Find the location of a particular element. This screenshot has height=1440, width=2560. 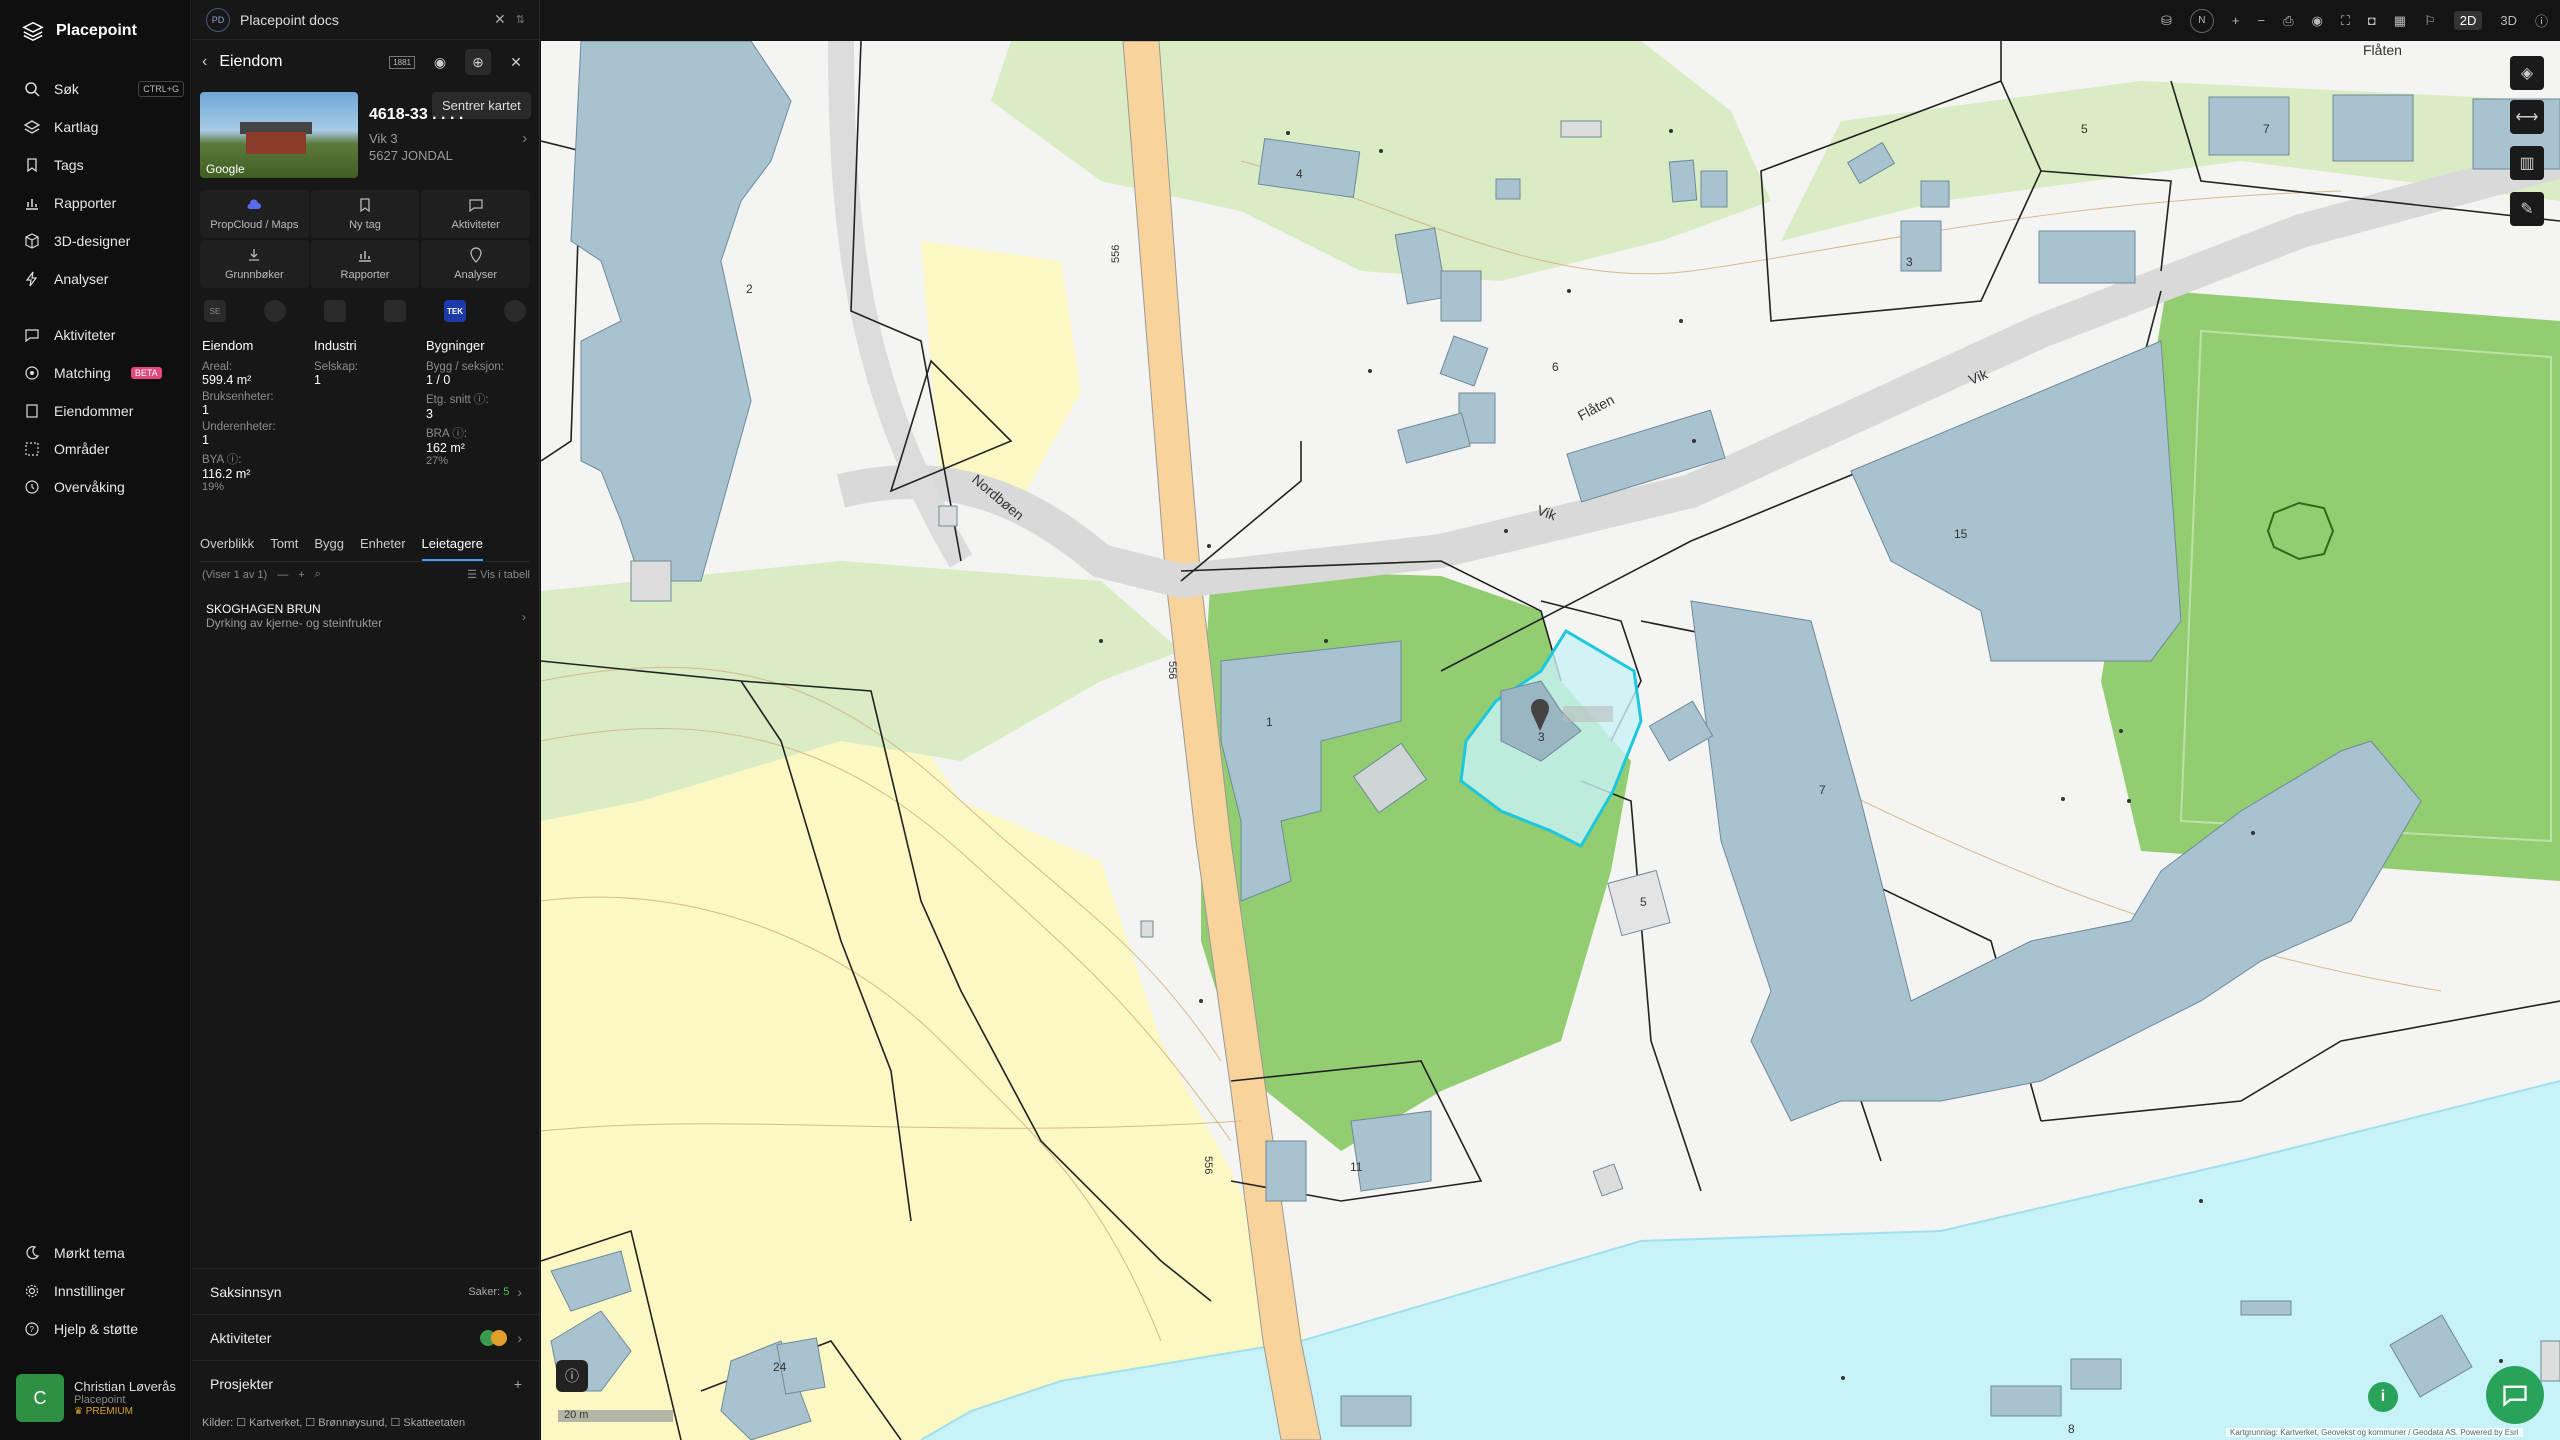

layers-tool-icon: ◈ is located at coordinates (2527, 73).